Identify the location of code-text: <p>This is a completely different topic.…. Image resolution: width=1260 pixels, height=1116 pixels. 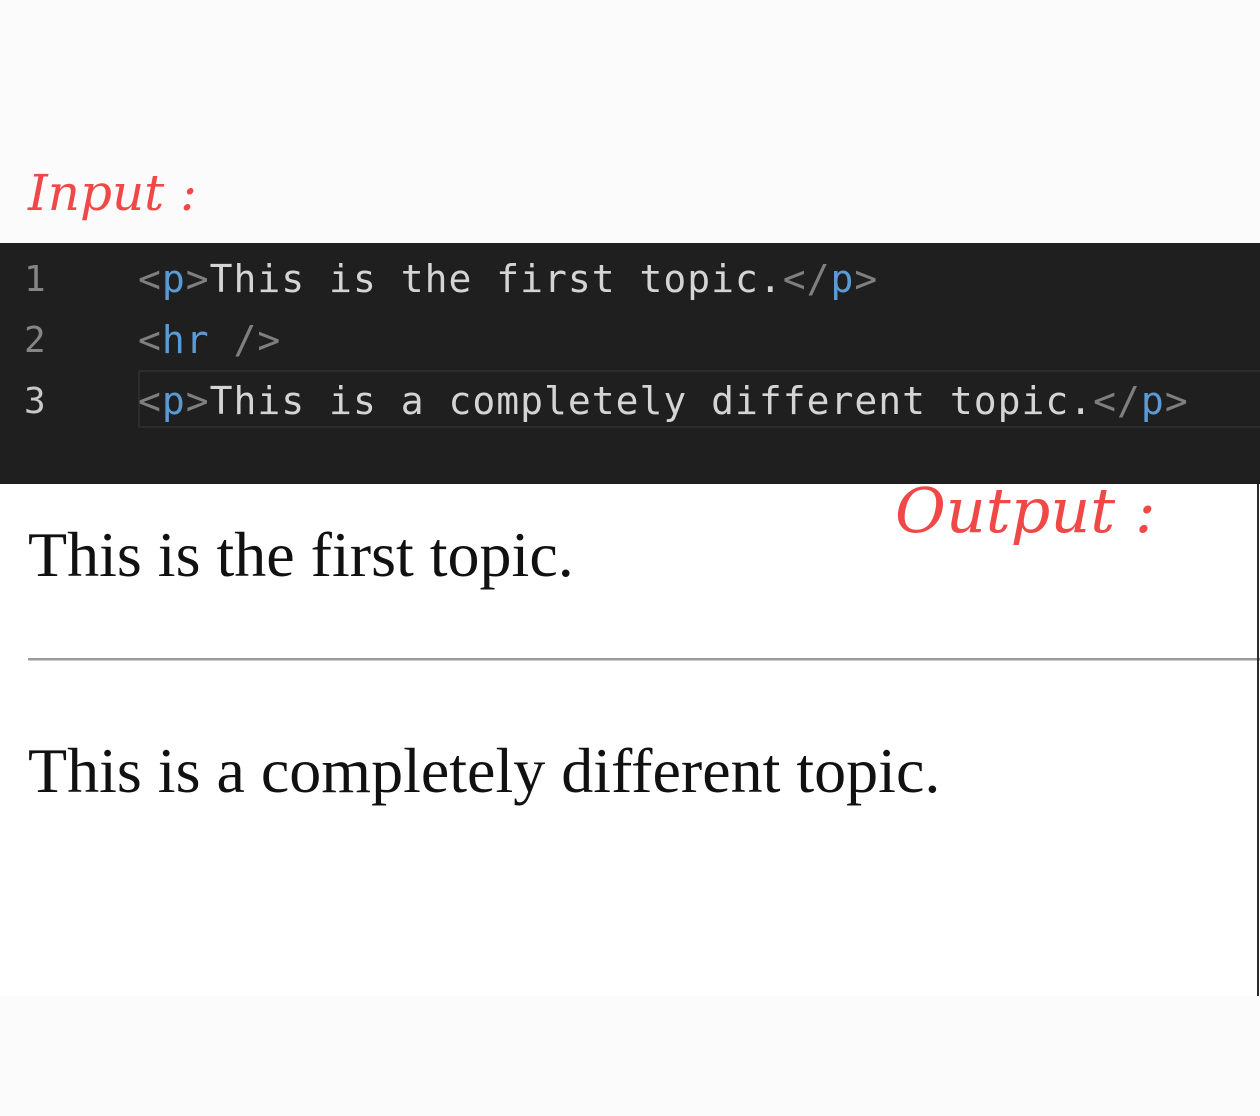
(663, 401).